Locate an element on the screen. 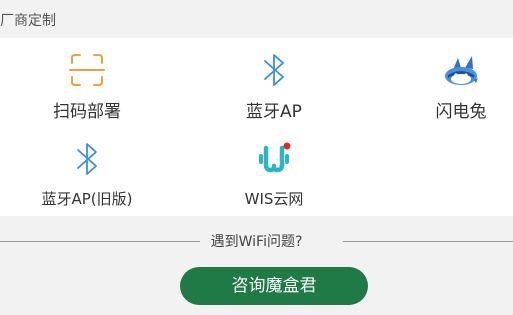 Image resolution: width=513 pixels, height=315 pixels. consult-mohejun-button: 咨询魔盒君 is located at coordinates (274, 286).